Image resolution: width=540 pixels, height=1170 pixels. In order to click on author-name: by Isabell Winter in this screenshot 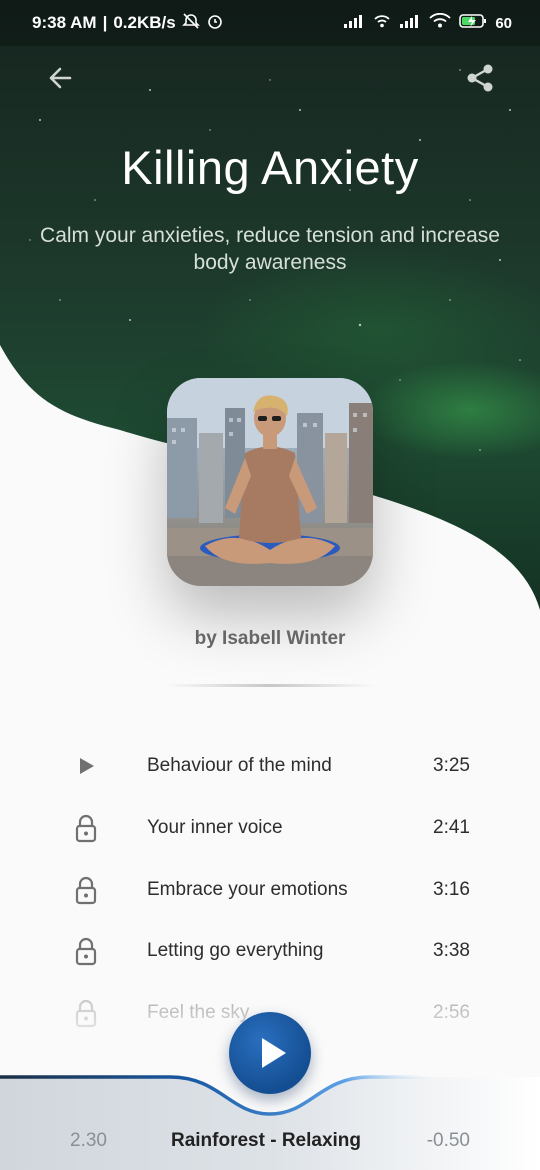, I will do `click(270, 638)`.